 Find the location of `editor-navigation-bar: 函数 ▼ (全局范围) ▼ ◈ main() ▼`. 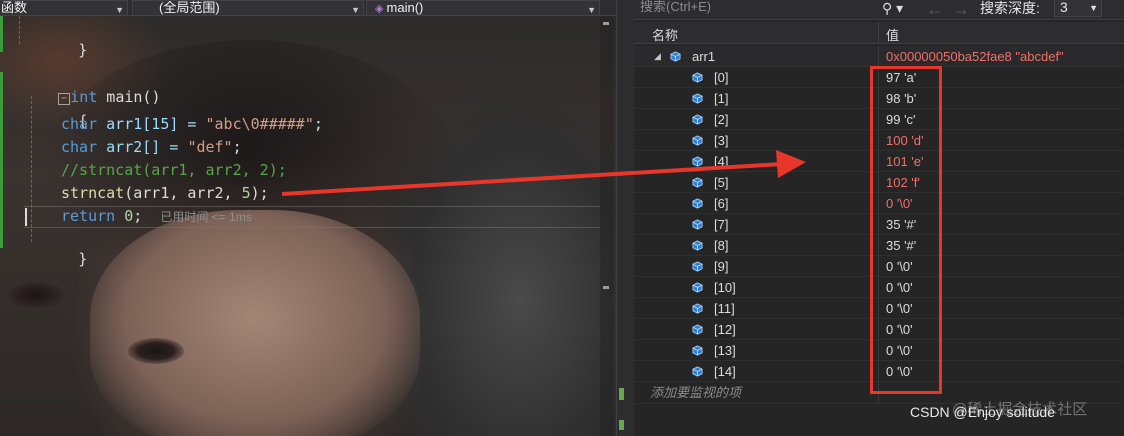

editor-navigation-bar: 函数 ▼ (全局范围) ▼ ◈ main() ▼ is located at coordinates (314, 8).